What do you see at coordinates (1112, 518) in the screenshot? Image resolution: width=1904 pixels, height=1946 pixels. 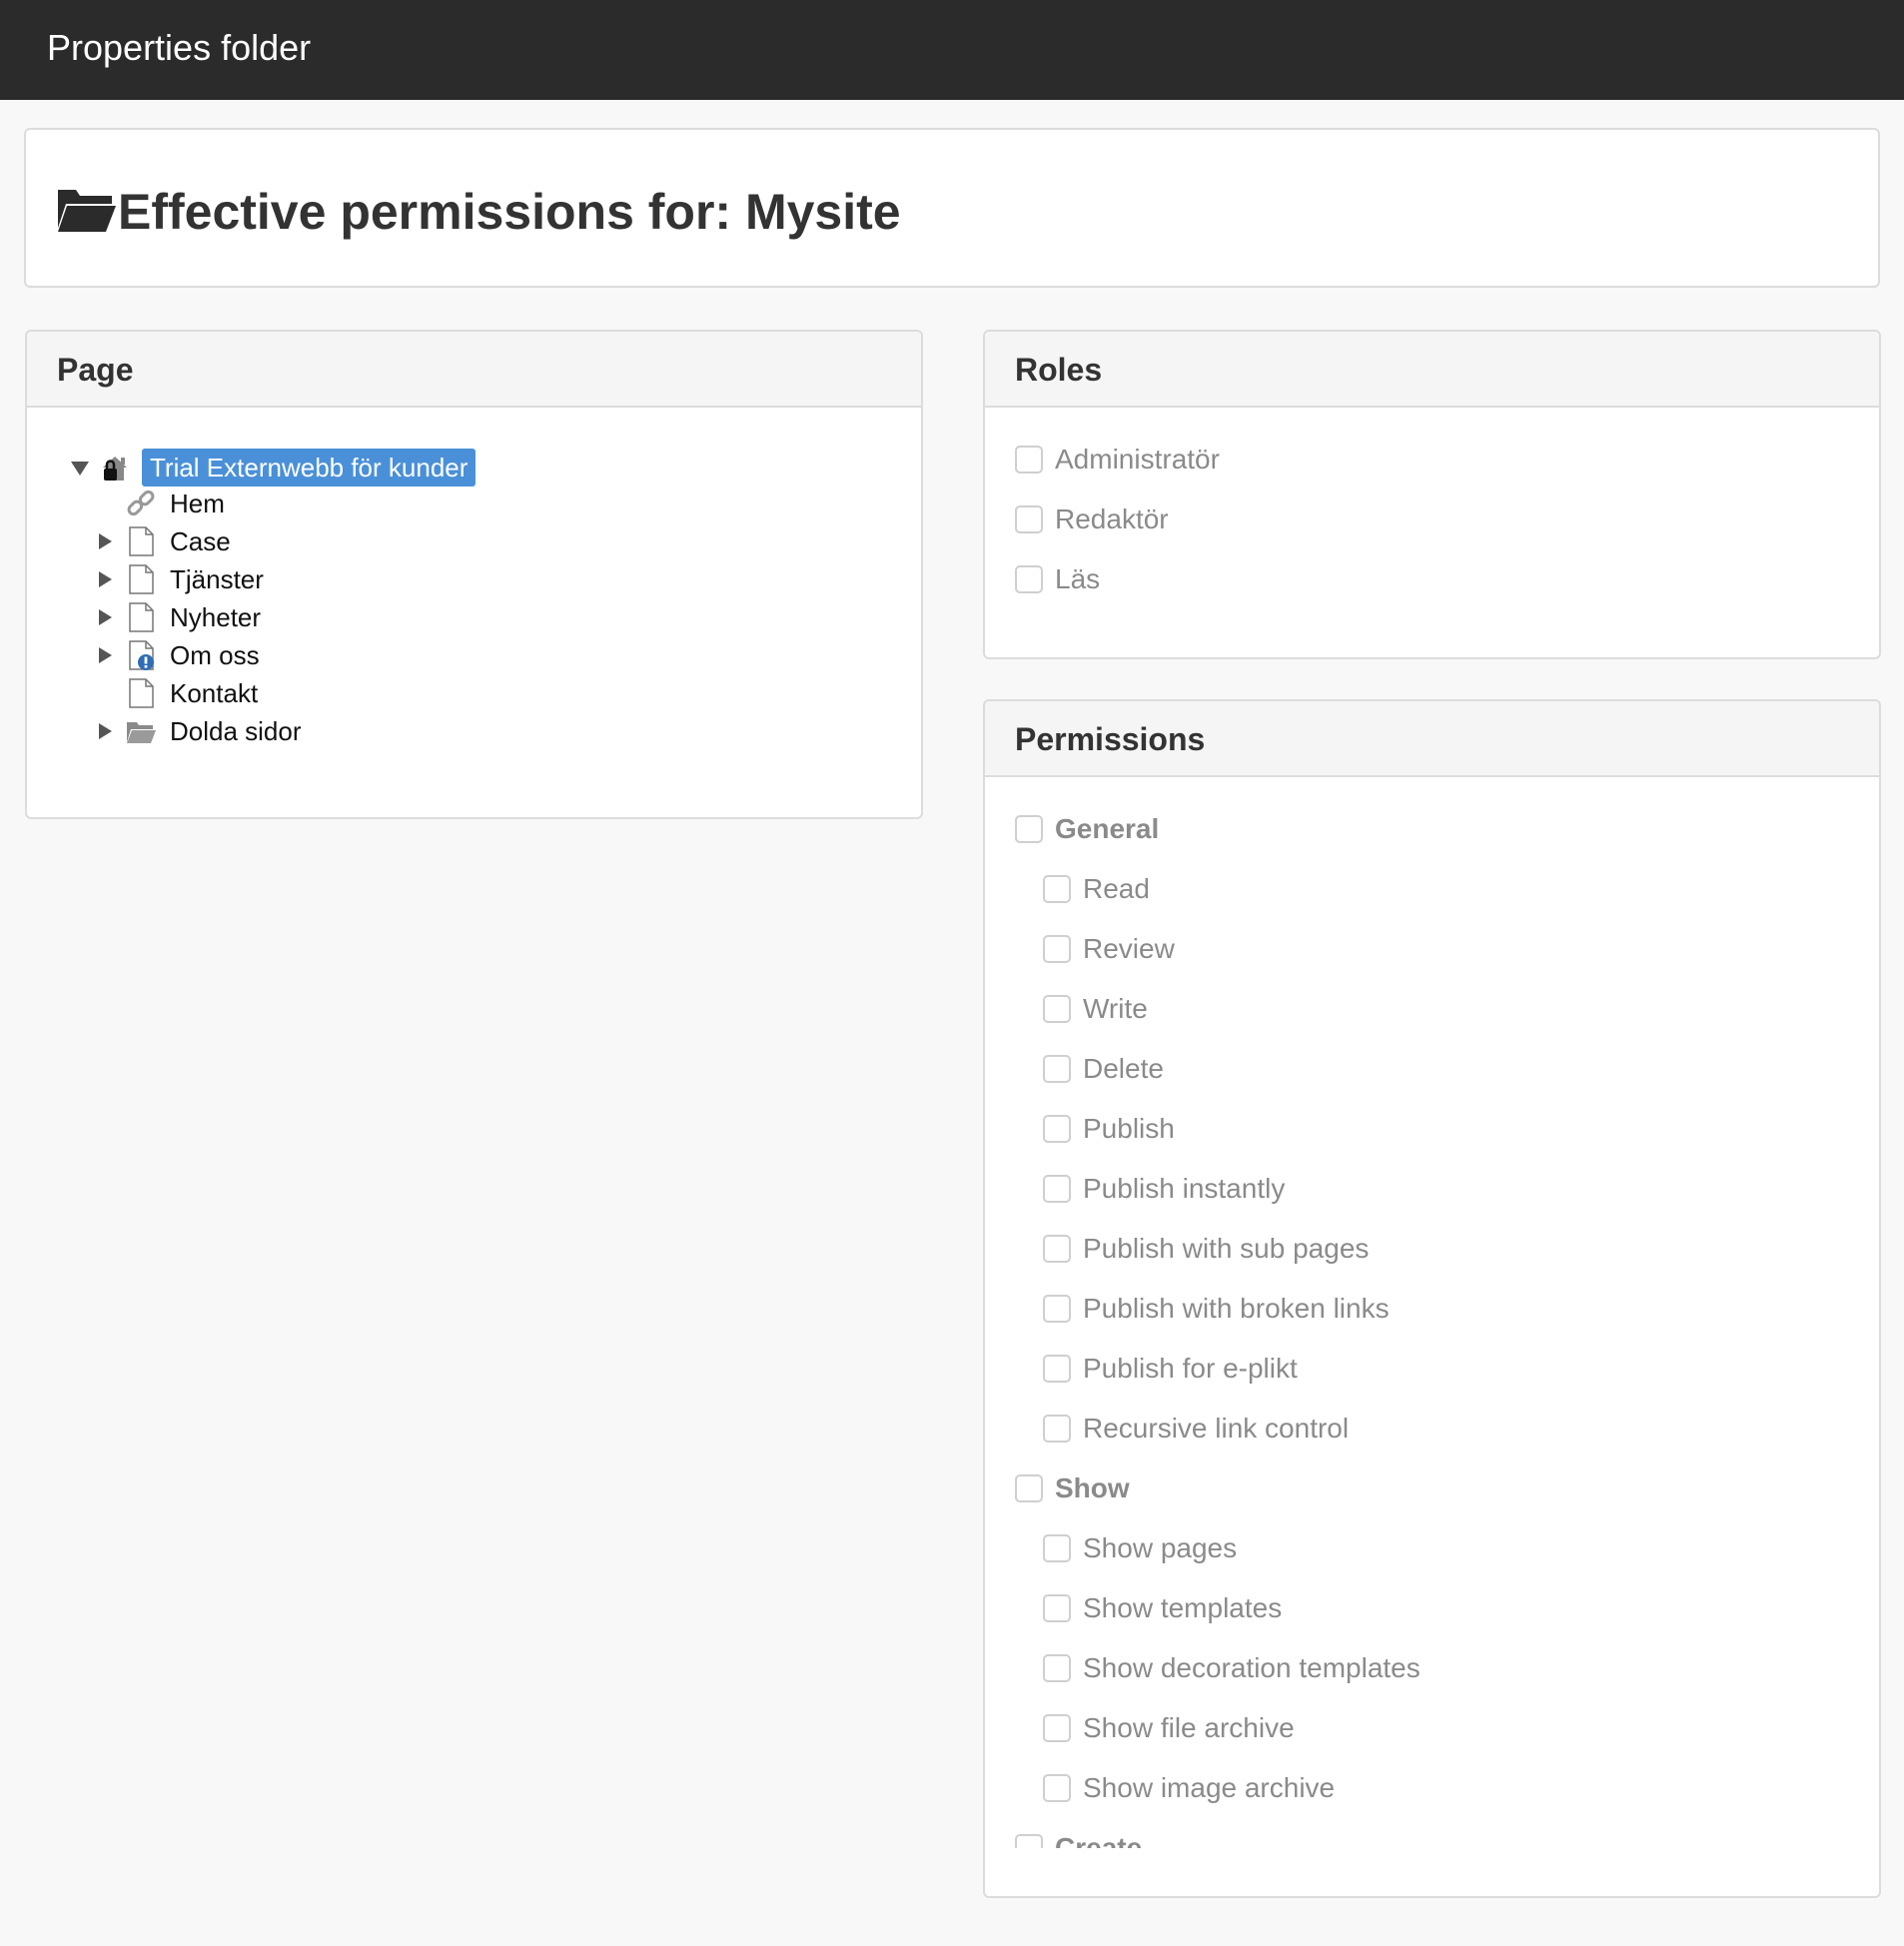 I see `role-label: Redaktör` at bounding box center [1112, 518].